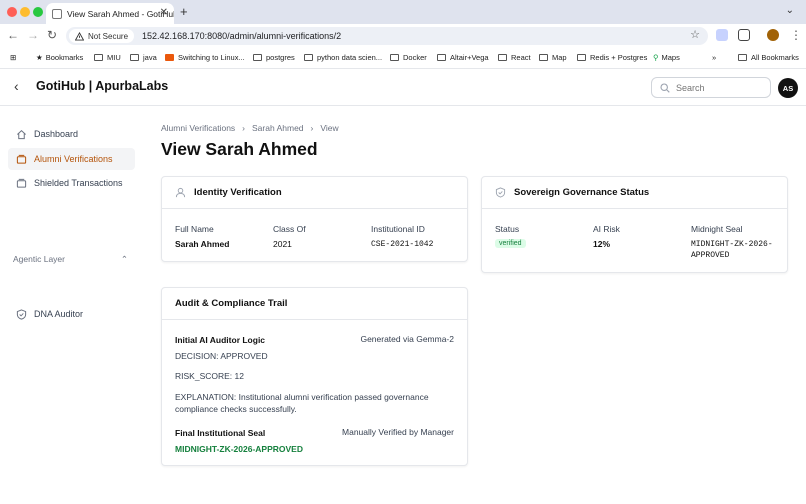  Describe the element at coordinates (198, 128) in the screenshot. I see `breadcrumb-link: Alumni Verifications` at that location.